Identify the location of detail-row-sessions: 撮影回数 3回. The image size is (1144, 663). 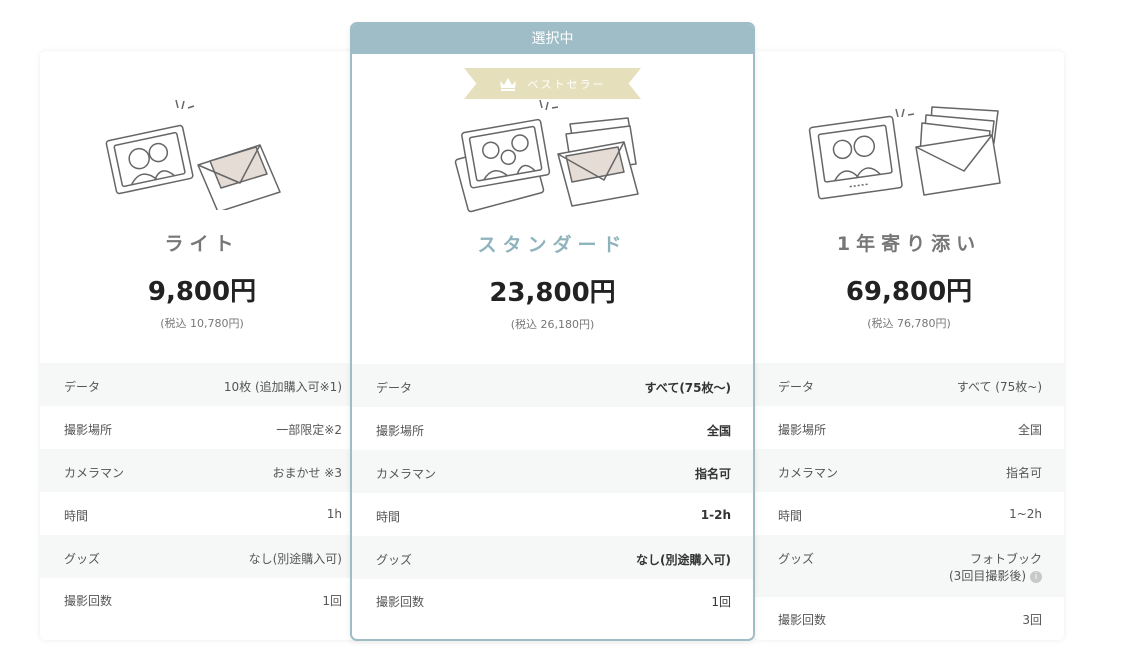
(909, 618).